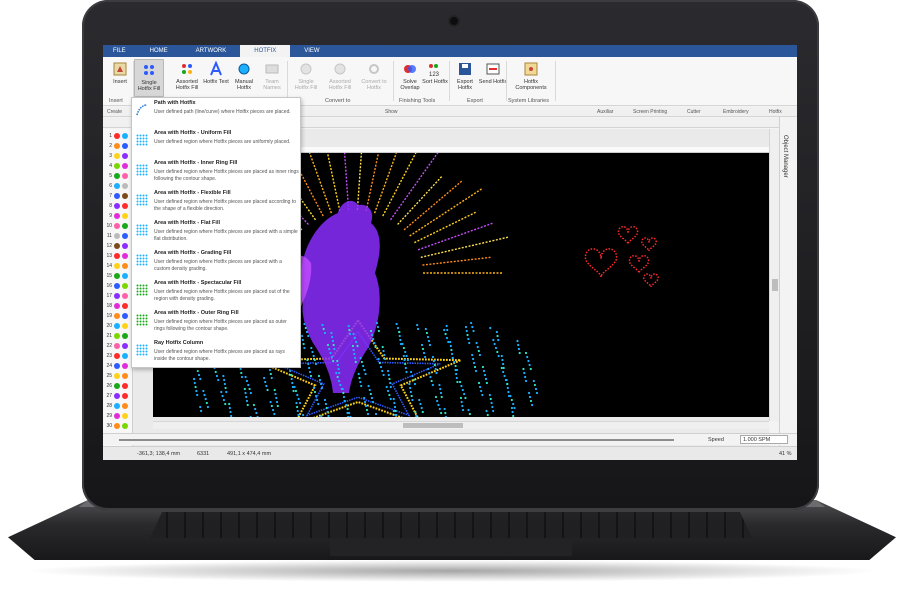  Describe the element at coordinates (434, 70) in the screenshot. I see `sort-icon: 123` at that location.